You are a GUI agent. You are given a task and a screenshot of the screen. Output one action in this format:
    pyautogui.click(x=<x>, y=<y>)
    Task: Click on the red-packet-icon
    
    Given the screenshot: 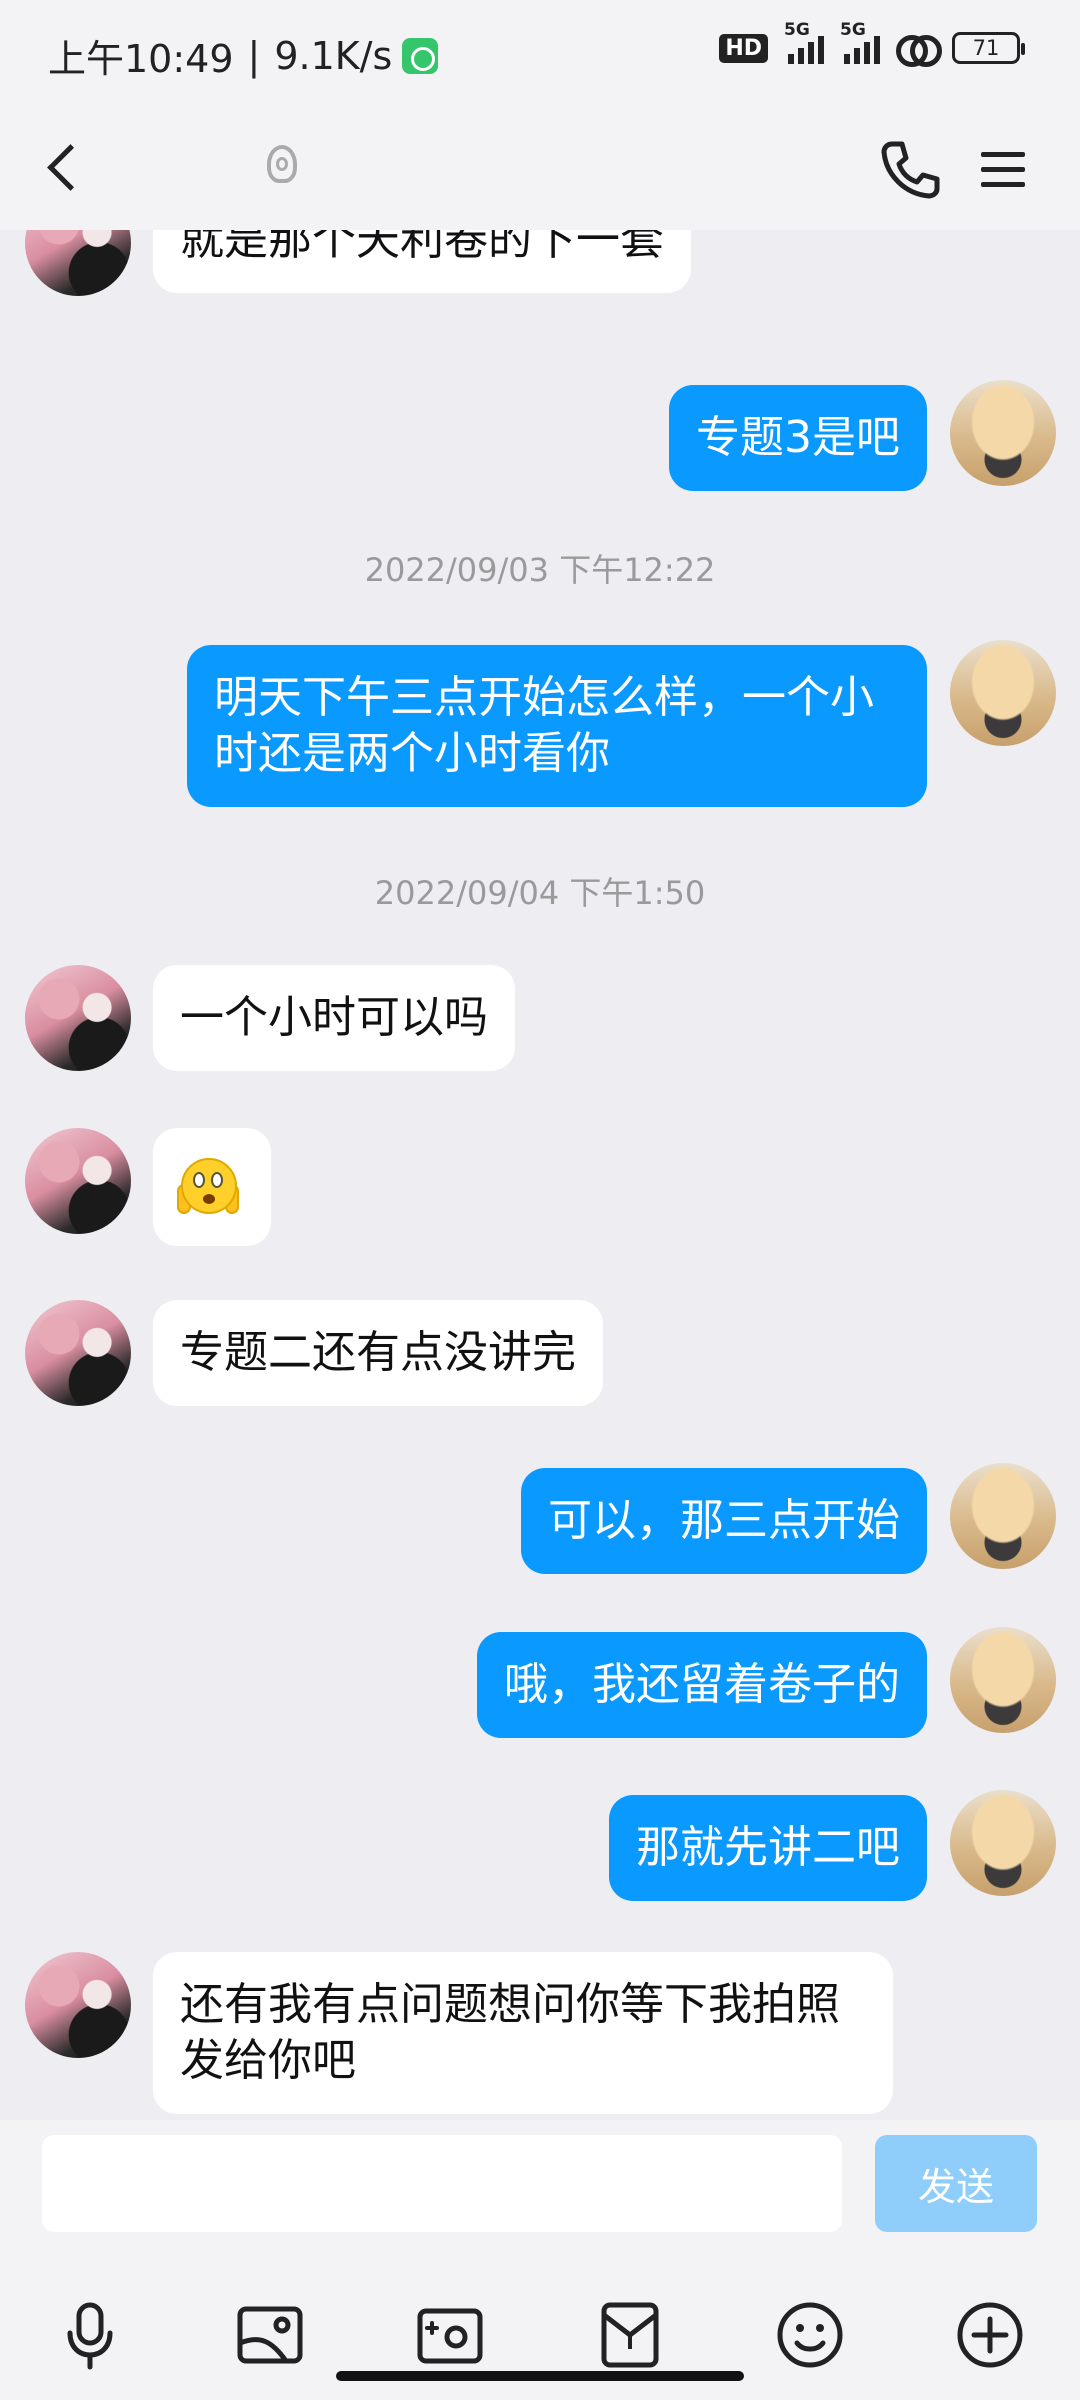 What is the action you would take?
    pyautogui.click(x=630, y=2335)
    